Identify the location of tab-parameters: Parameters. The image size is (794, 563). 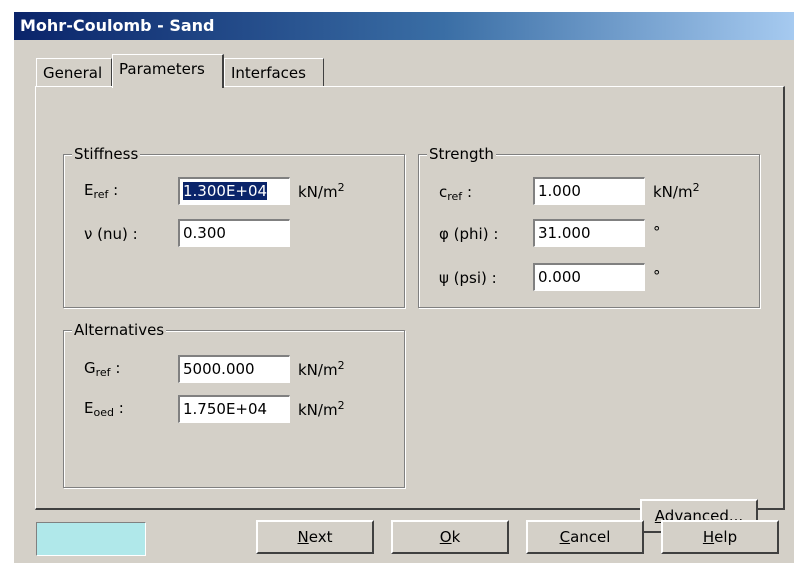
(168, 71).